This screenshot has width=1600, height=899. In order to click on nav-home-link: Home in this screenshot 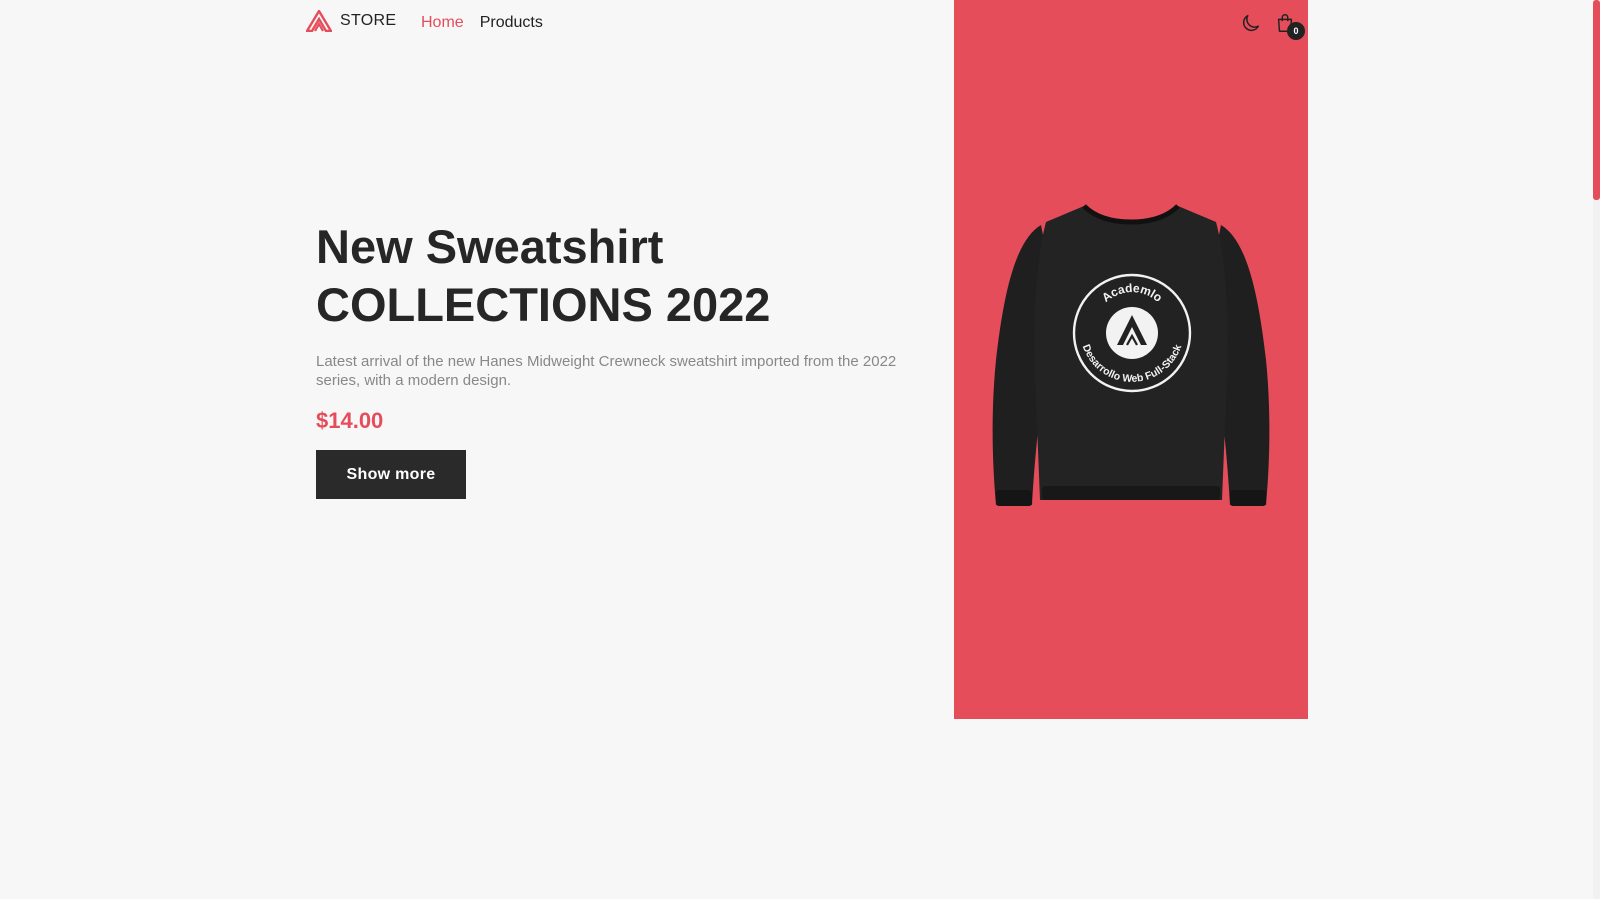, I will do `click(442, 23)`.